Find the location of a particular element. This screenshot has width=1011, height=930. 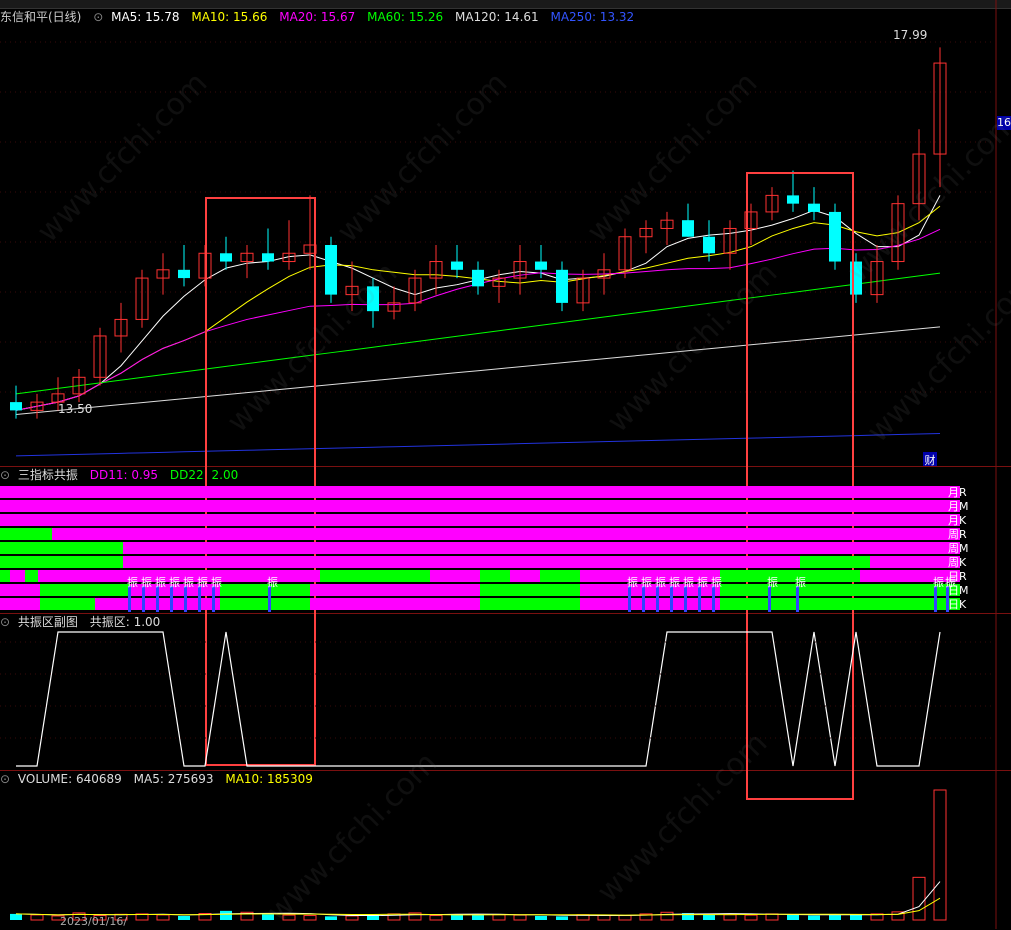

cai-badge: 财 is located at coordinates (930, 459).